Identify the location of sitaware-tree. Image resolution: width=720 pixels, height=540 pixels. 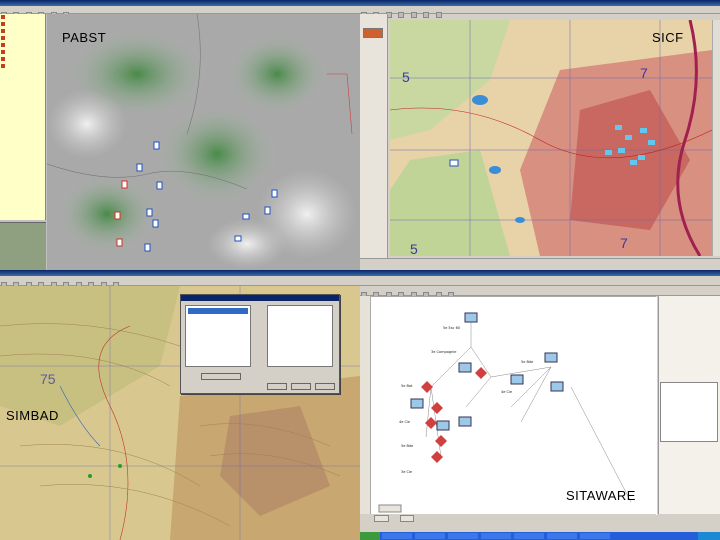
(689, 412).